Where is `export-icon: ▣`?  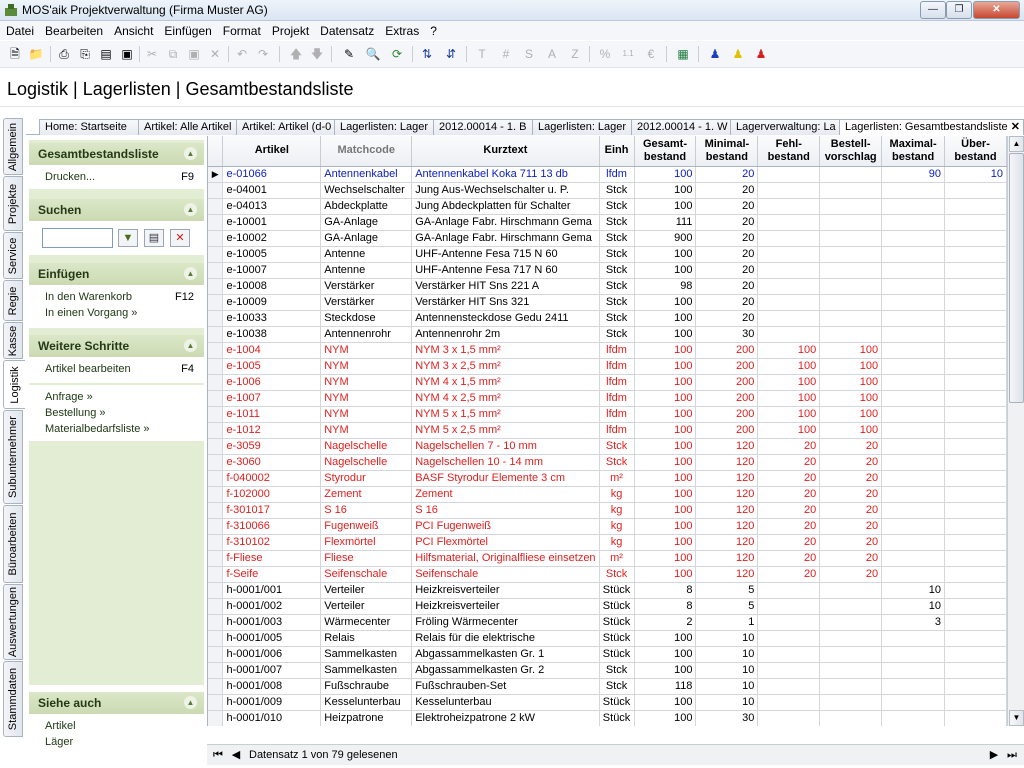 export-icon: ▣ is located at coordinates (127, 54).